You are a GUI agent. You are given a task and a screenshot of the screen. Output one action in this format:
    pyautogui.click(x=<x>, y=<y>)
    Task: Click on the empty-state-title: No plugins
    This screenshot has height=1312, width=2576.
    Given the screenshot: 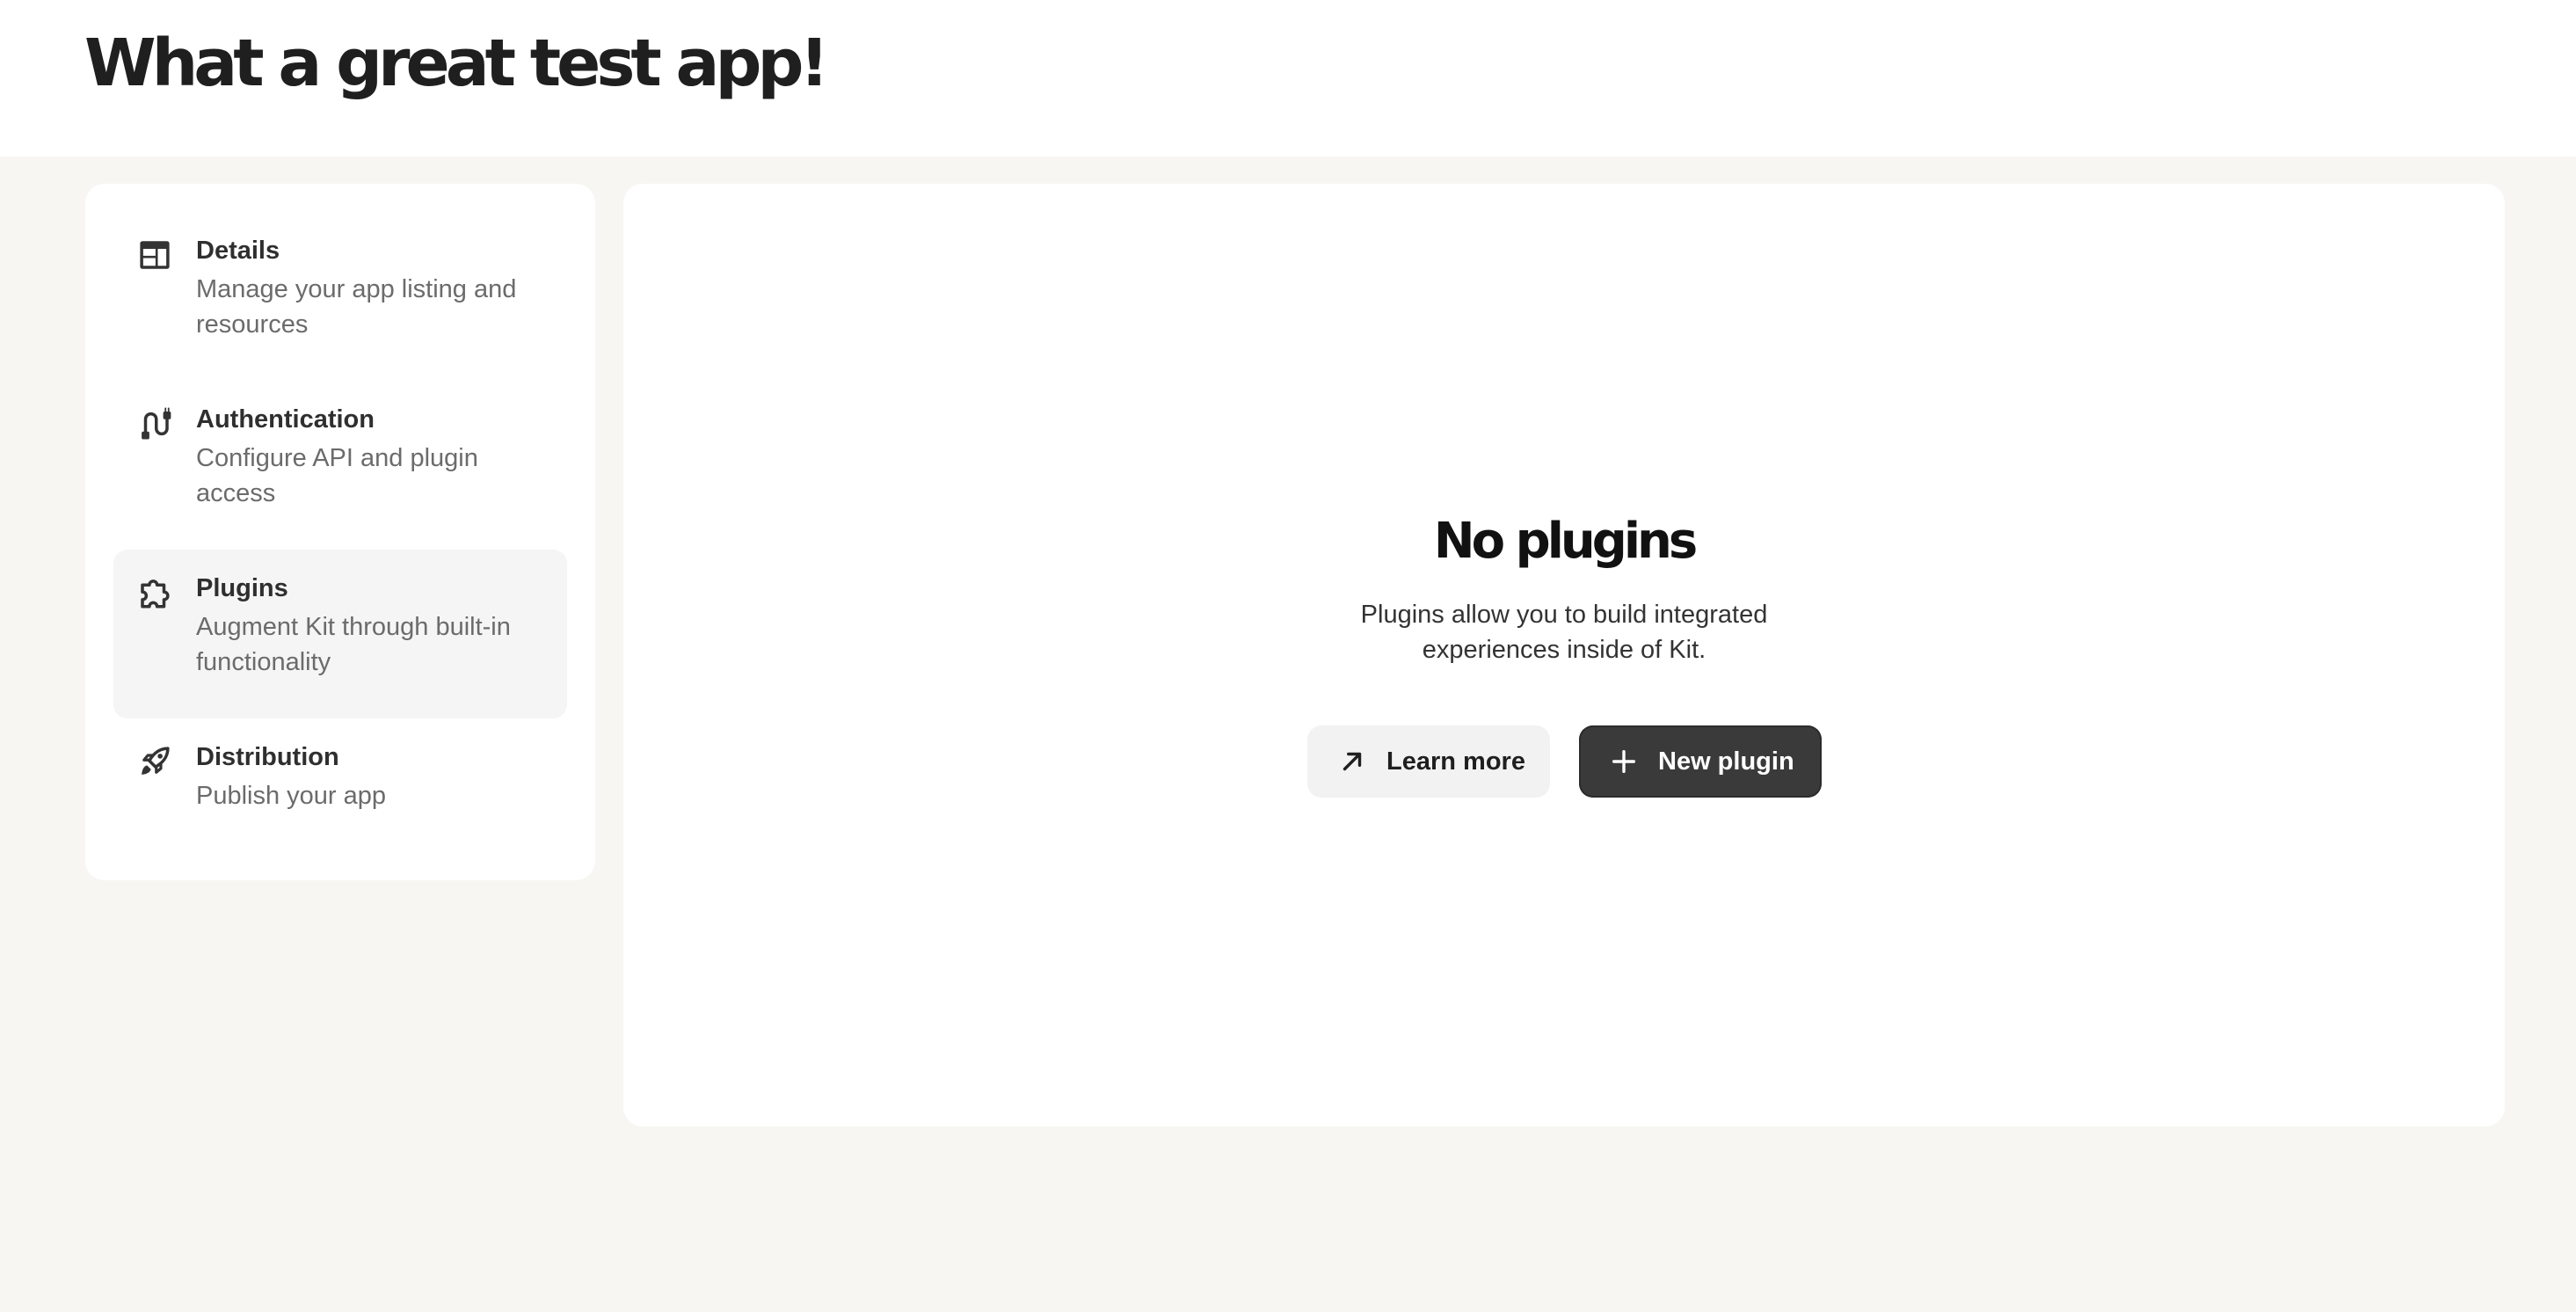 What is the action you would take?
    pyautogui.click(x=1565, y=541)
    